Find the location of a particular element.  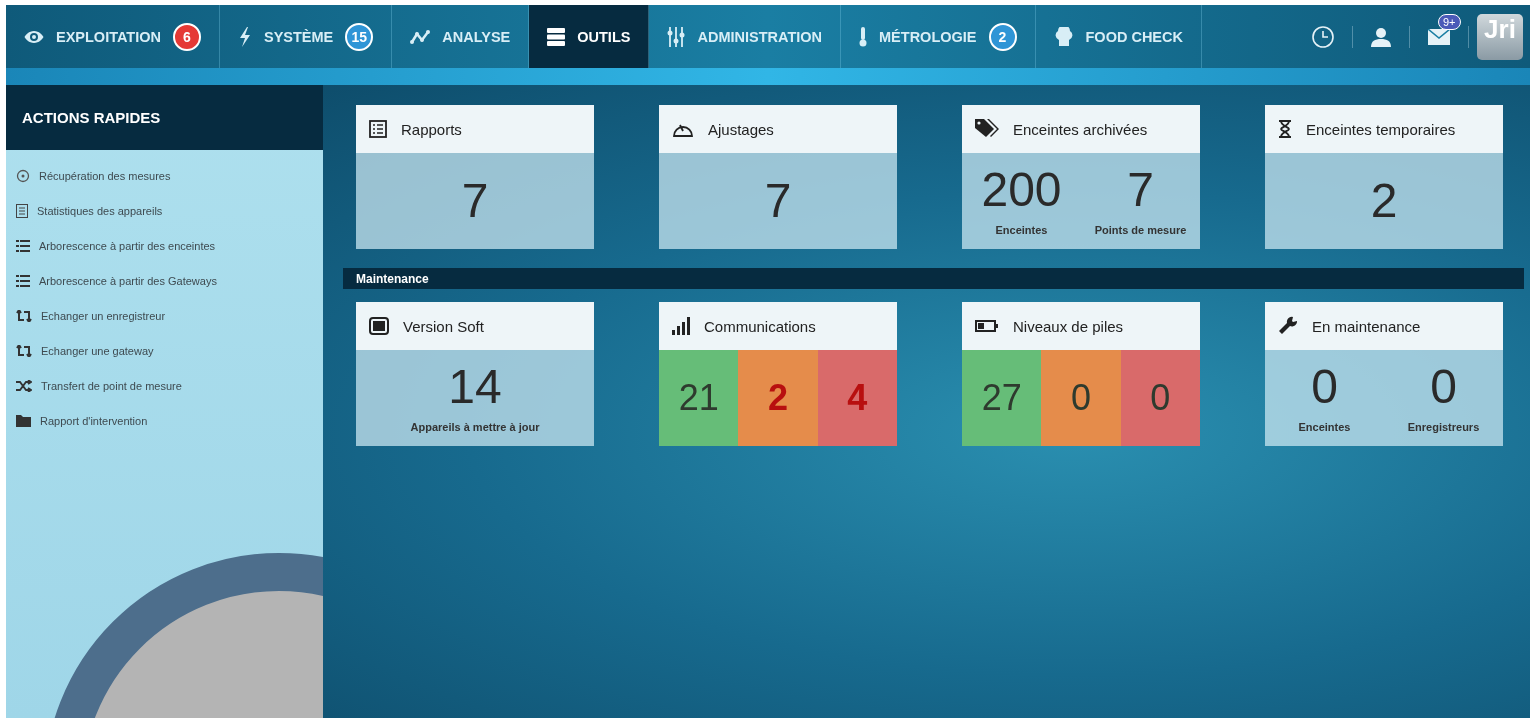

user-icon is located at coordinates (1381, 36).